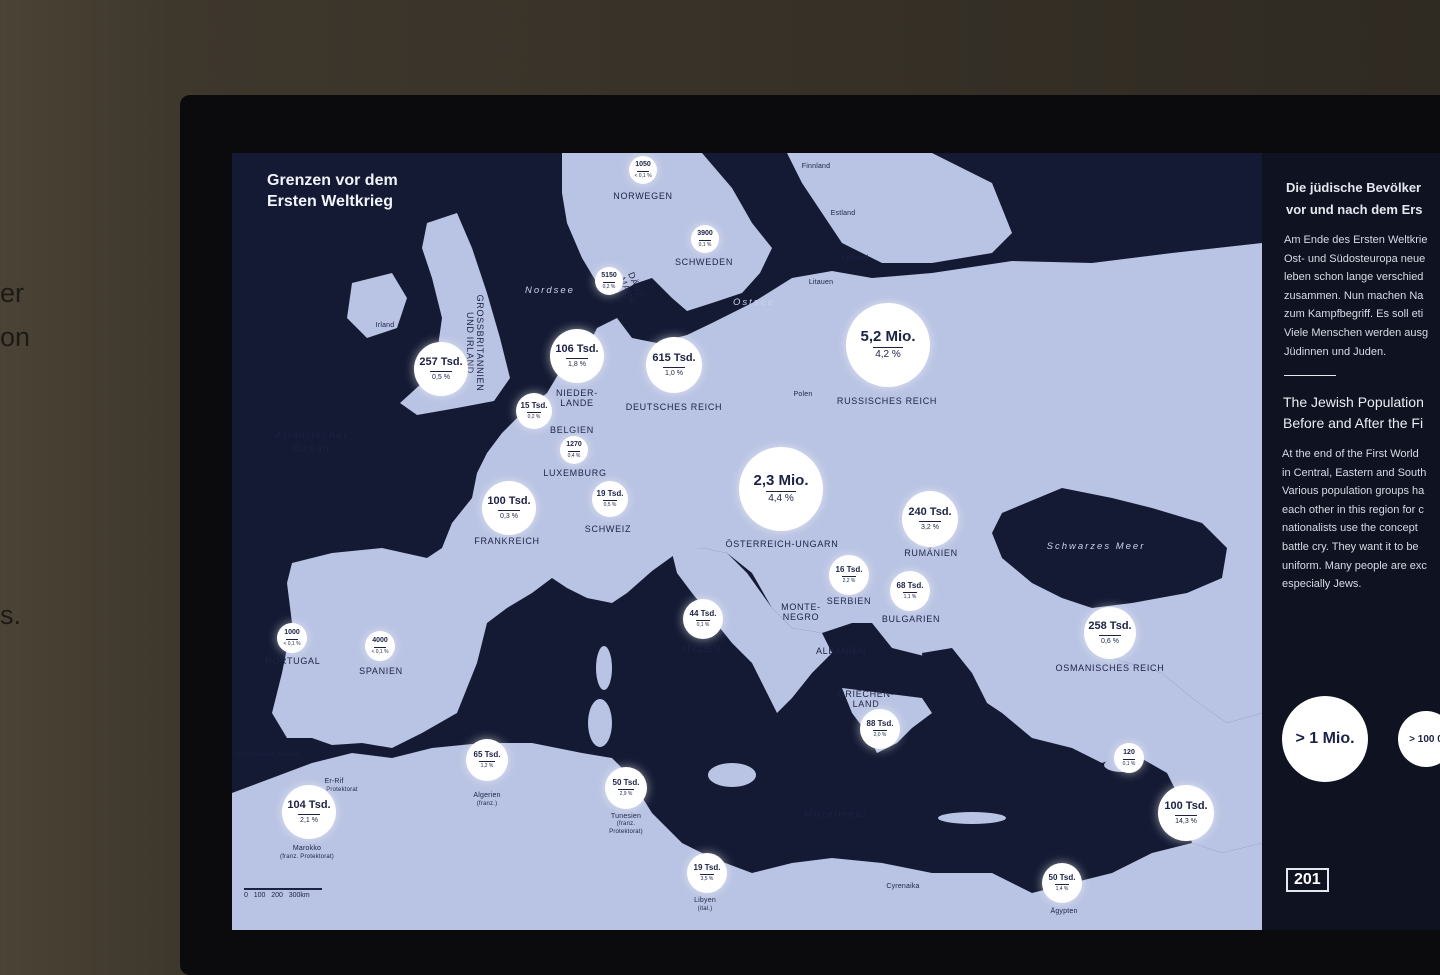  Describe the element at coordinates (1186, 806) in the screenshot. I see `bubble-value: 100 Tsd.` at that location.